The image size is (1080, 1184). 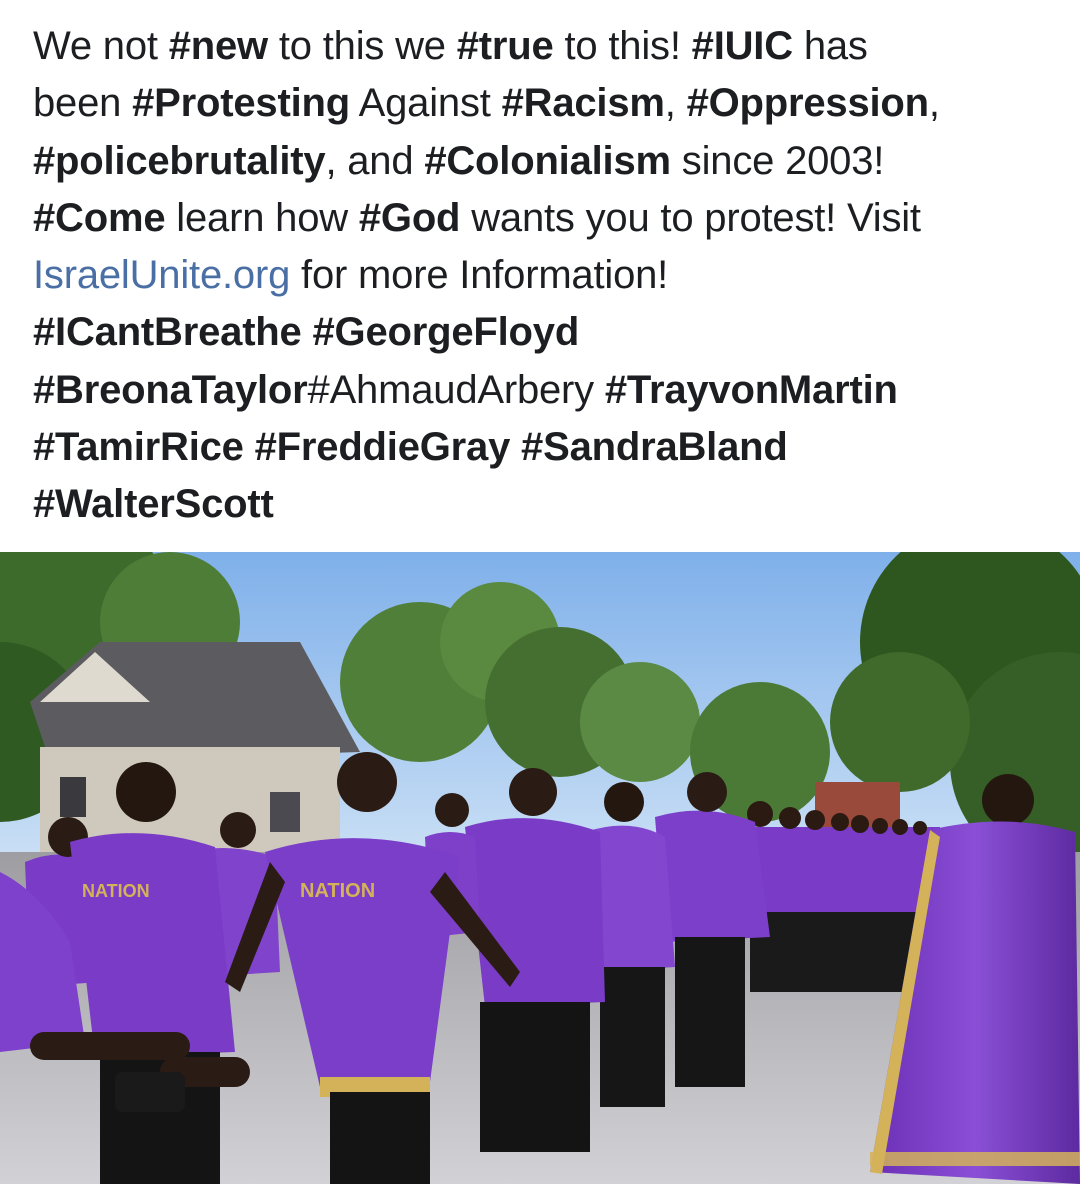 What do you see at coordinates (262, 217) in the screenshot?
I see `caption-text: learn how` at bounding box center [262, 217].